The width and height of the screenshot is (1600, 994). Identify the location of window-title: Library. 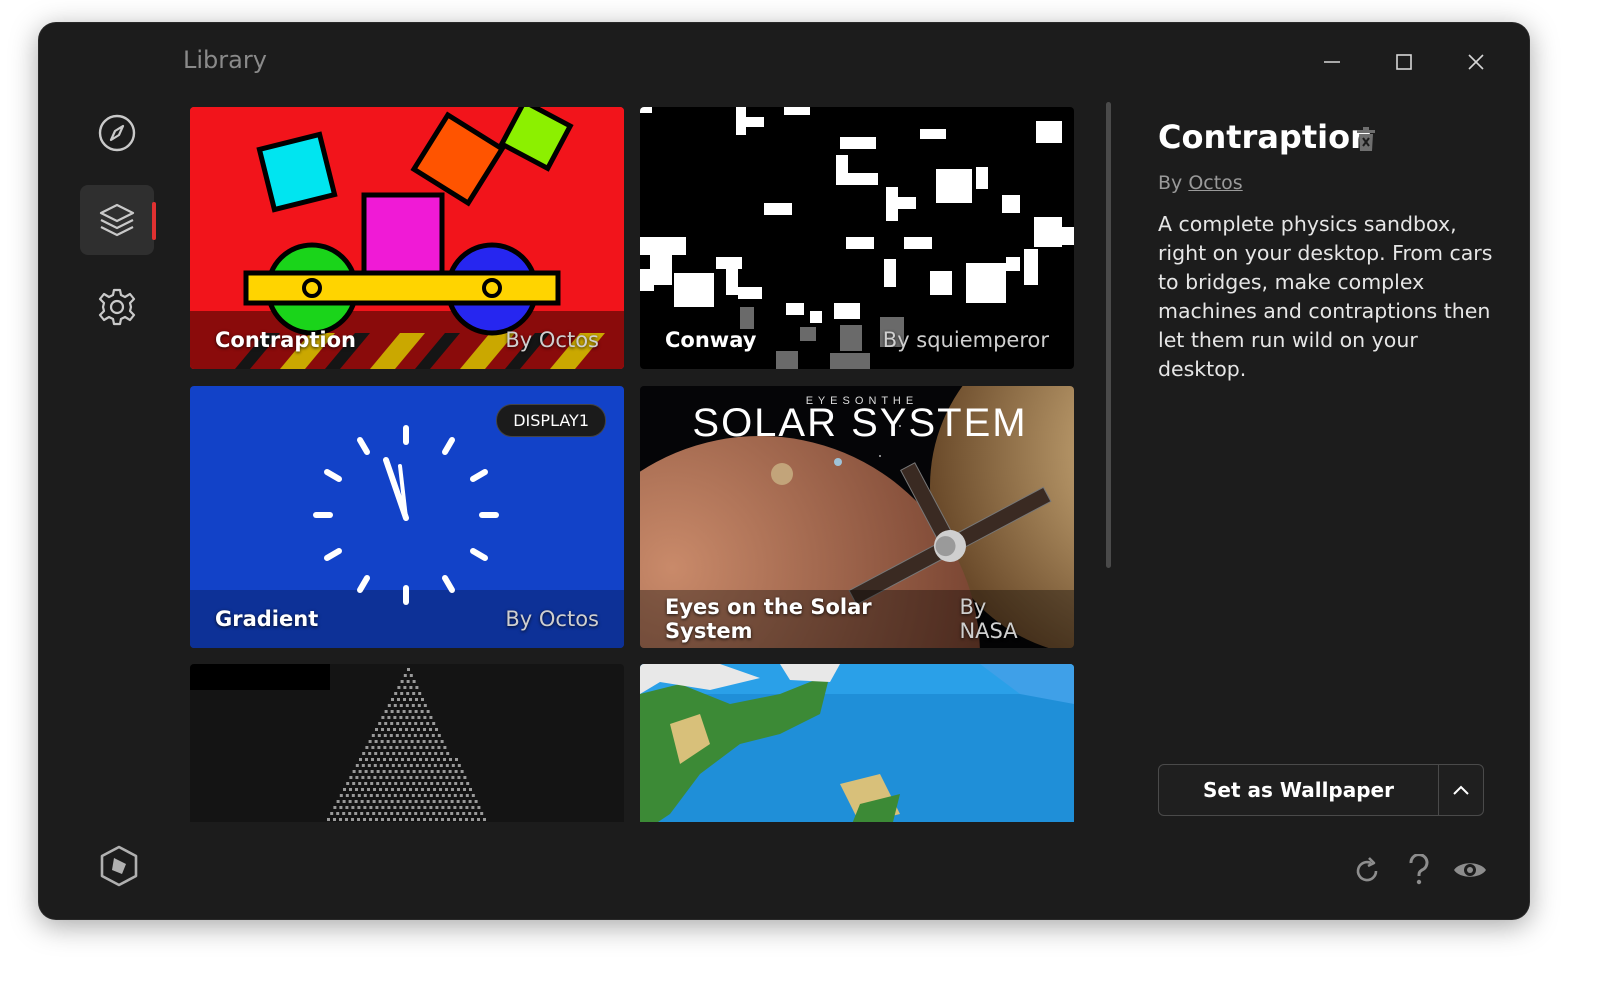
(225, 60).